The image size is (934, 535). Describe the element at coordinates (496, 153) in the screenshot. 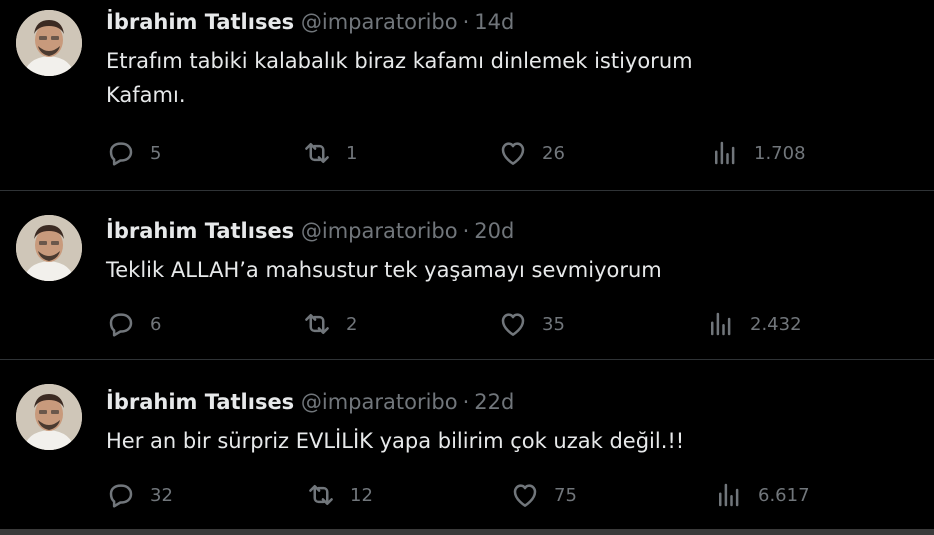

I see `tweet-actions: 5 1 26 1.708` at that location.